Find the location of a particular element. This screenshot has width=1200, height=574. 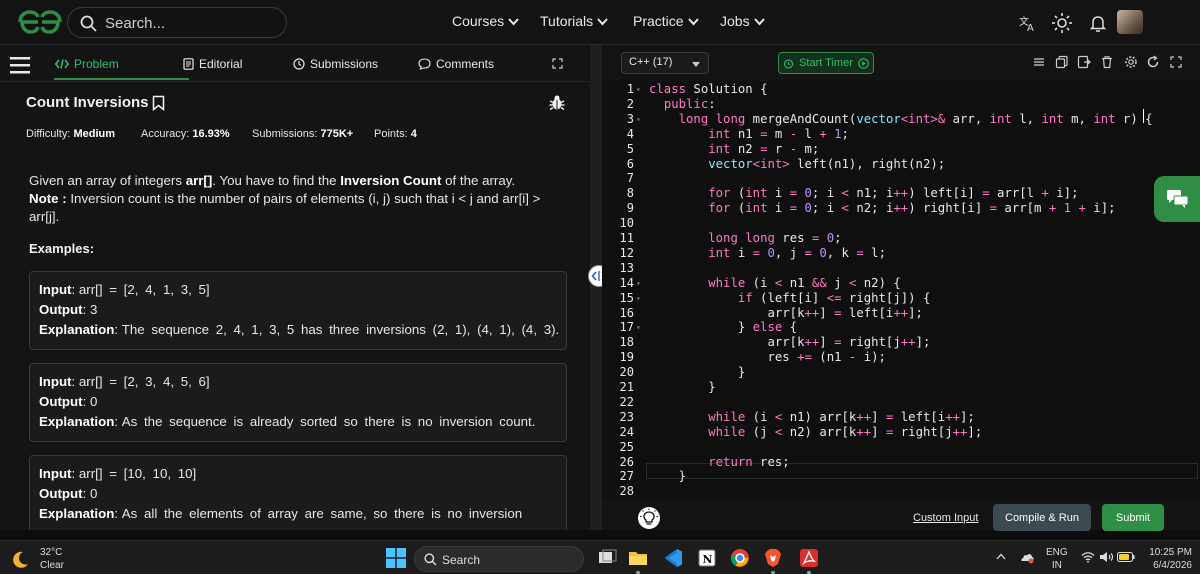

input-value: arr[] = [2, 3, 4, 5, 6] is located at coordinates (144, 381).